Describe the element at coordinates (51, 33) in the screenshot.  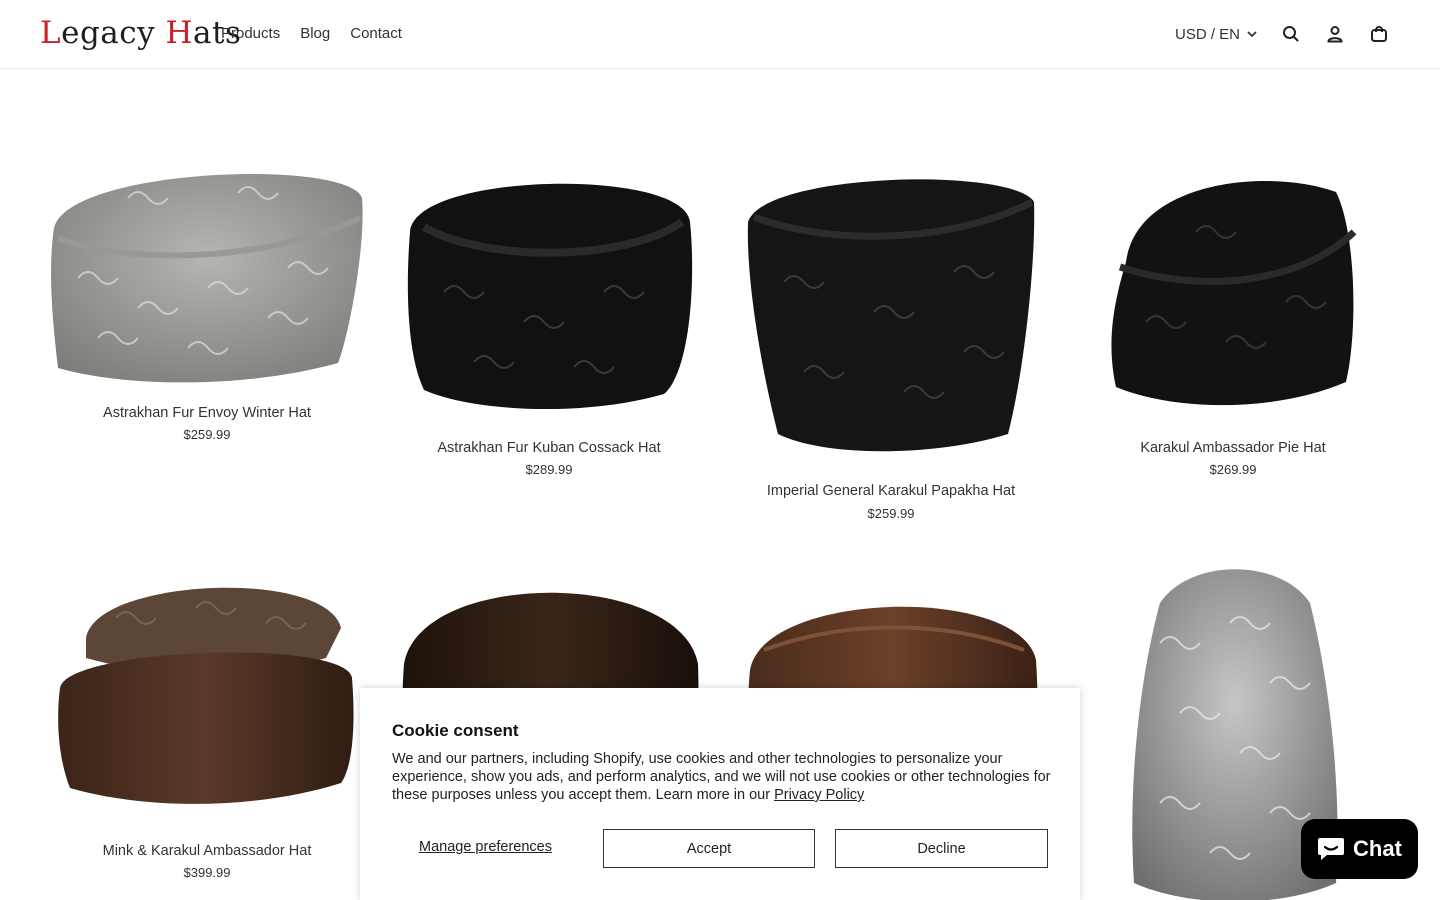
I see `logo-letter-l: L` at that location.